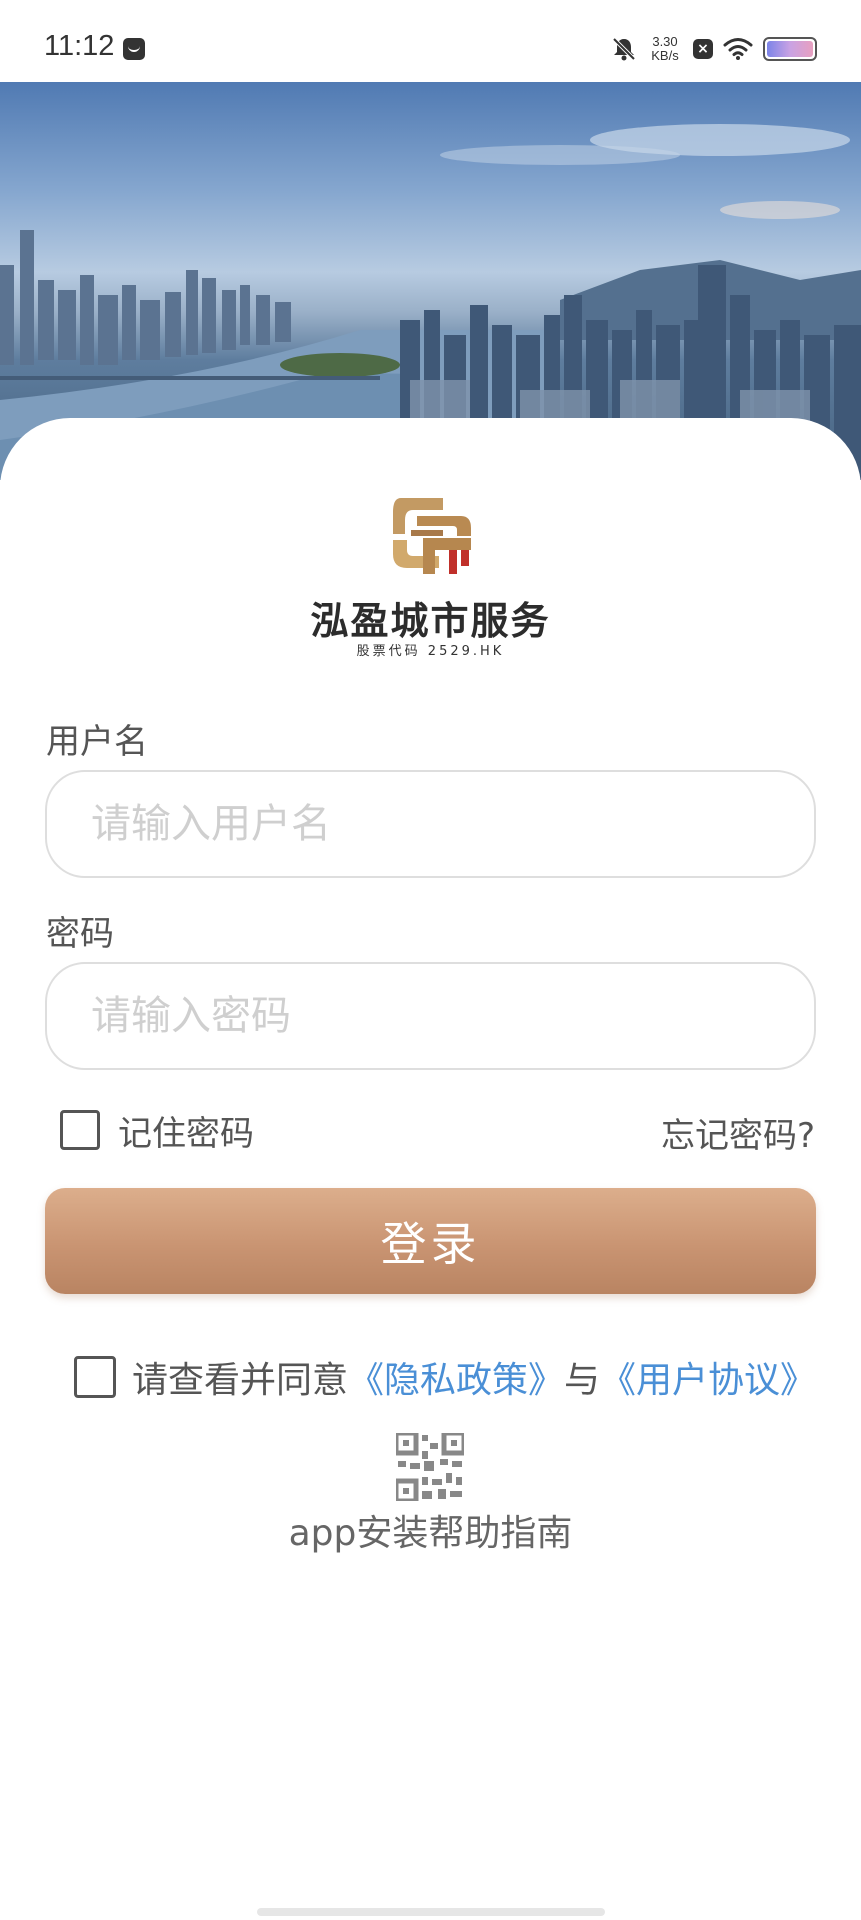  I want to click on company-name: 泓盈城市服务, so click(430, 621).